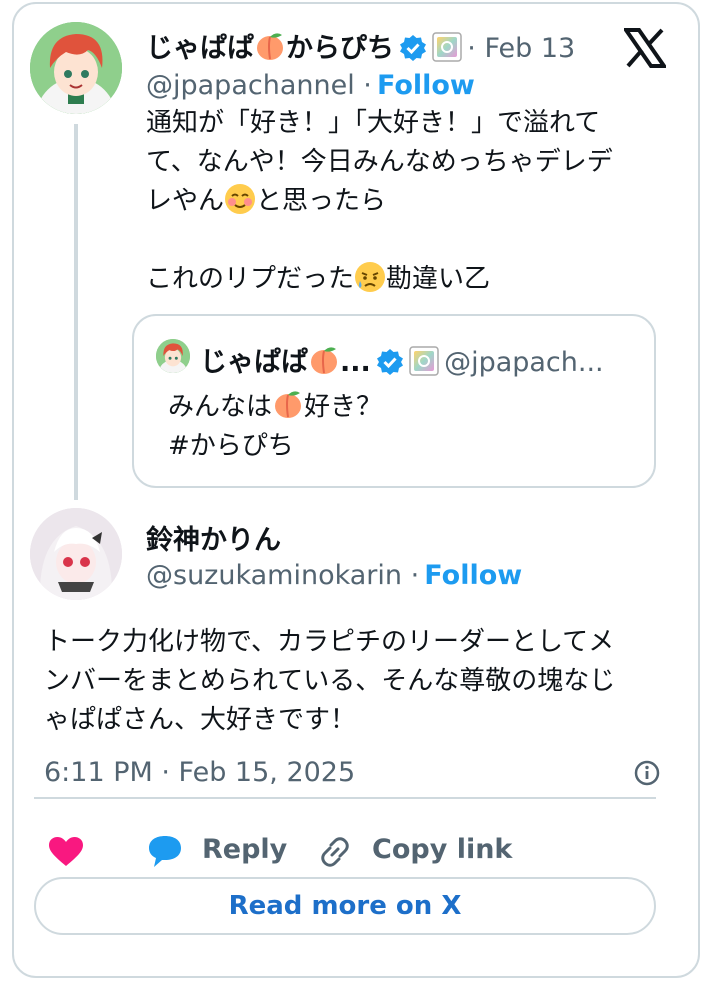  Describe the element at coordinates (213, 537) in the screenshot. I see `reply-author-name: 鈴神かりん` at that location.